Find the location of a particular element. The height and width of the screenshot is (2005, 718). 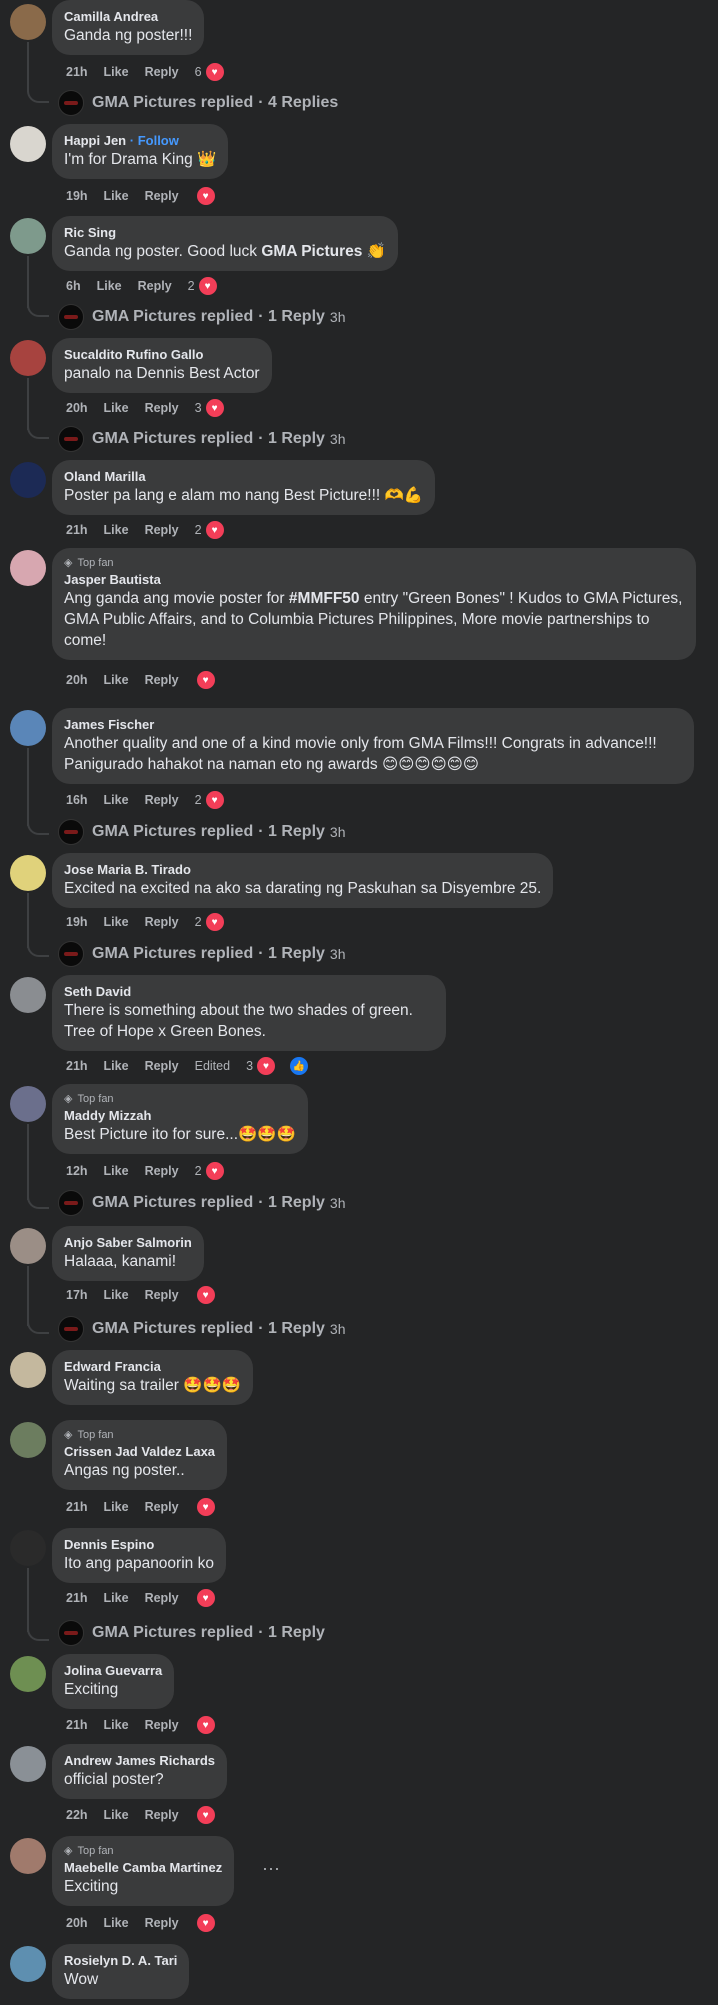

commenter-name: Sucaldito Rufino Gallo is located at coordinates (162, 354).